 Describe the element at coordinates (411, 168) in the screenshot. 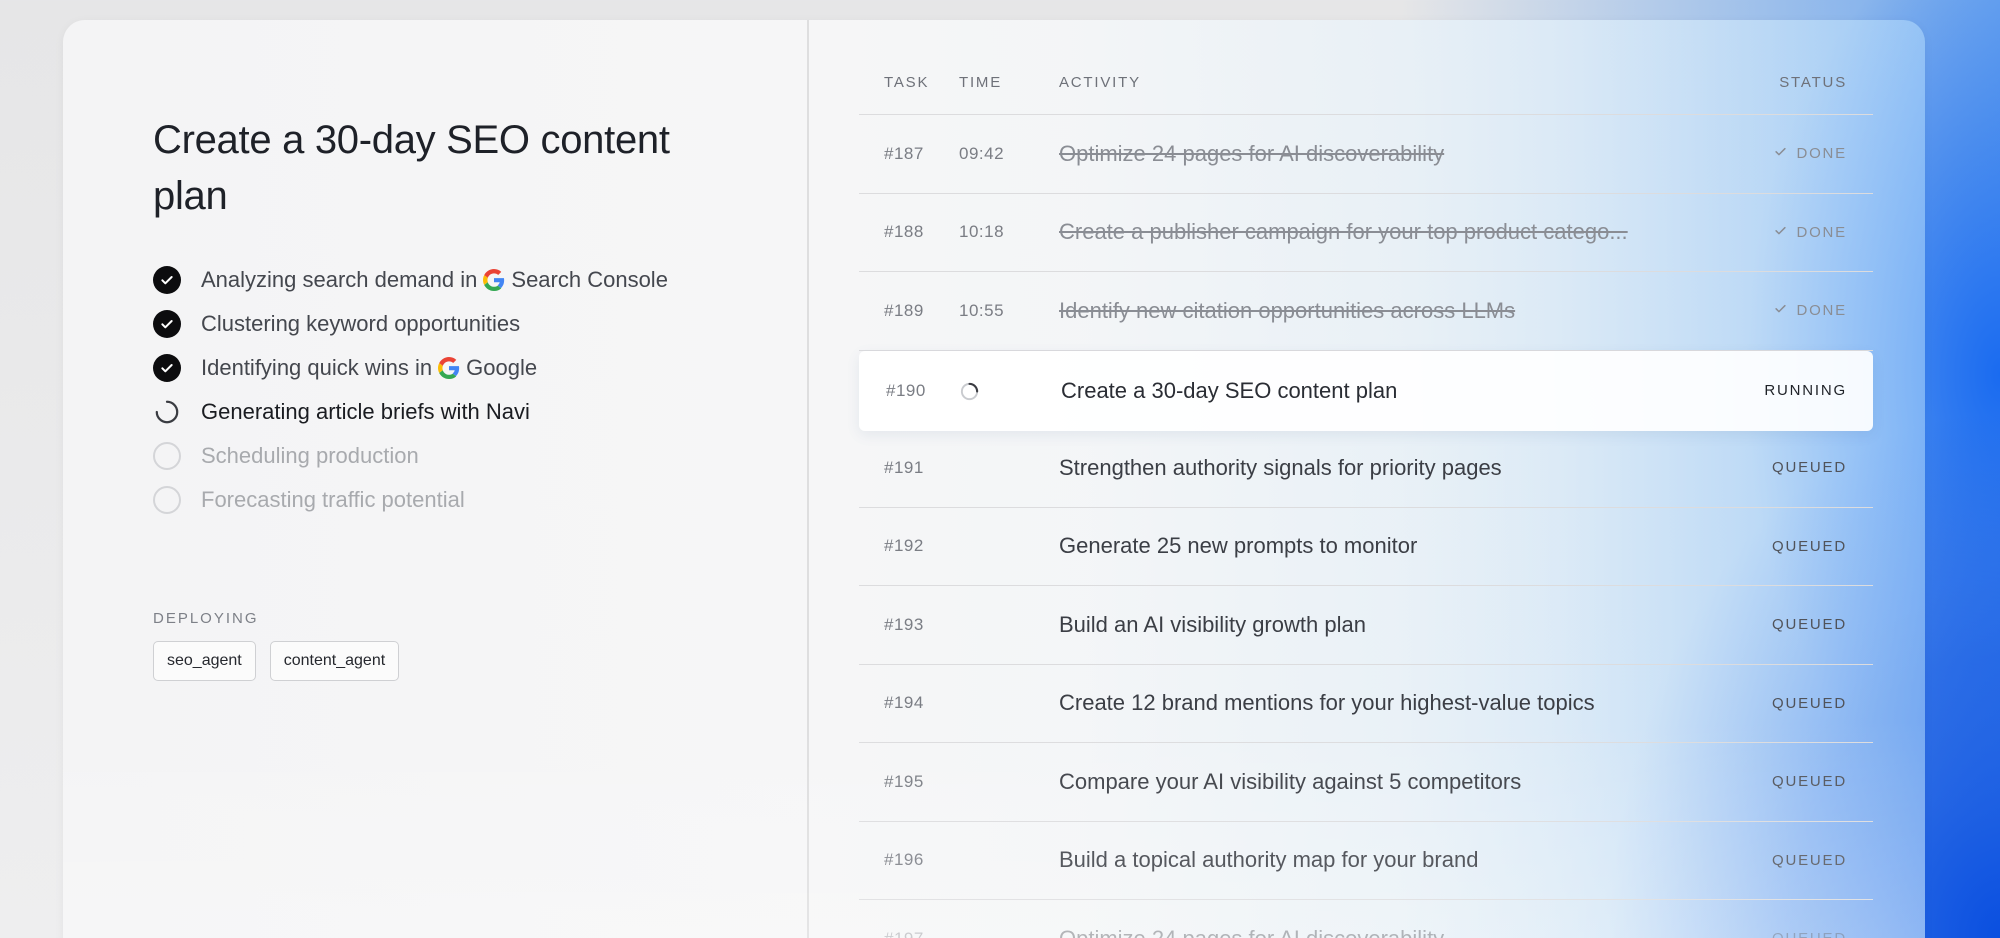

I see `page-title: Create a 30-day SEO content plan` at that location.